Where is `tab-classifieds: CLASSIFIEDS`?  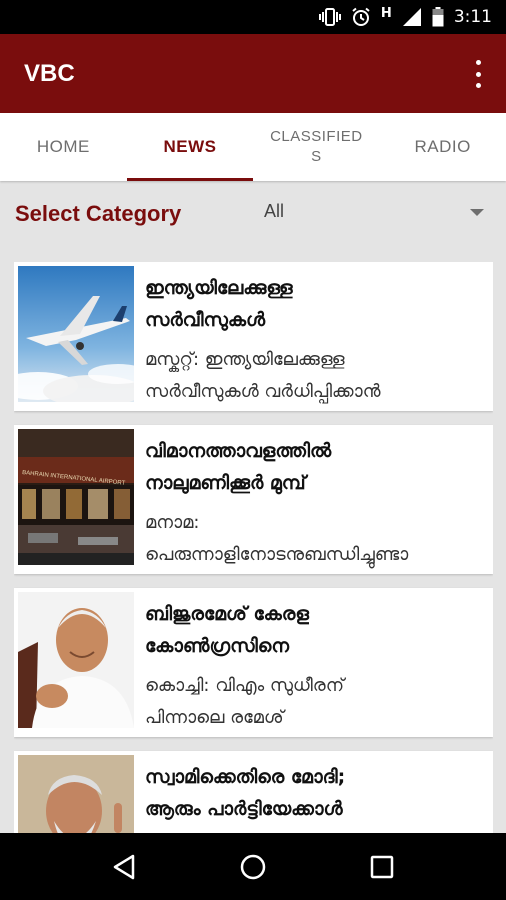 tab-classifieds: CLASSIFIEDS is located at coordinates (316, 147).